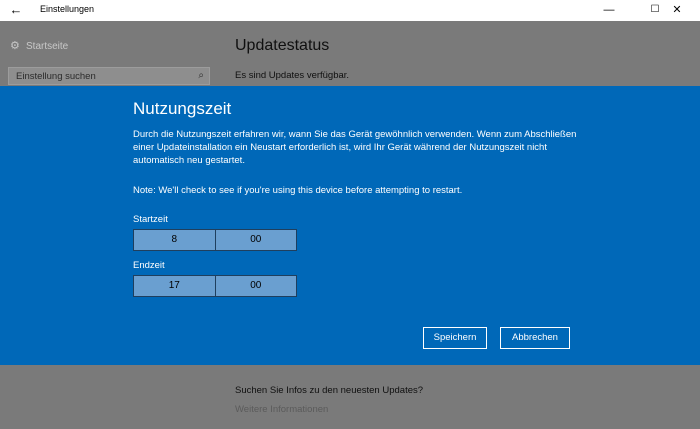 The image size is (700, 429). Describe the element at coordinates (350, 10) in the screenshot. I see `title-bar: ← Einstellungen — ☐ ✕` at that location.